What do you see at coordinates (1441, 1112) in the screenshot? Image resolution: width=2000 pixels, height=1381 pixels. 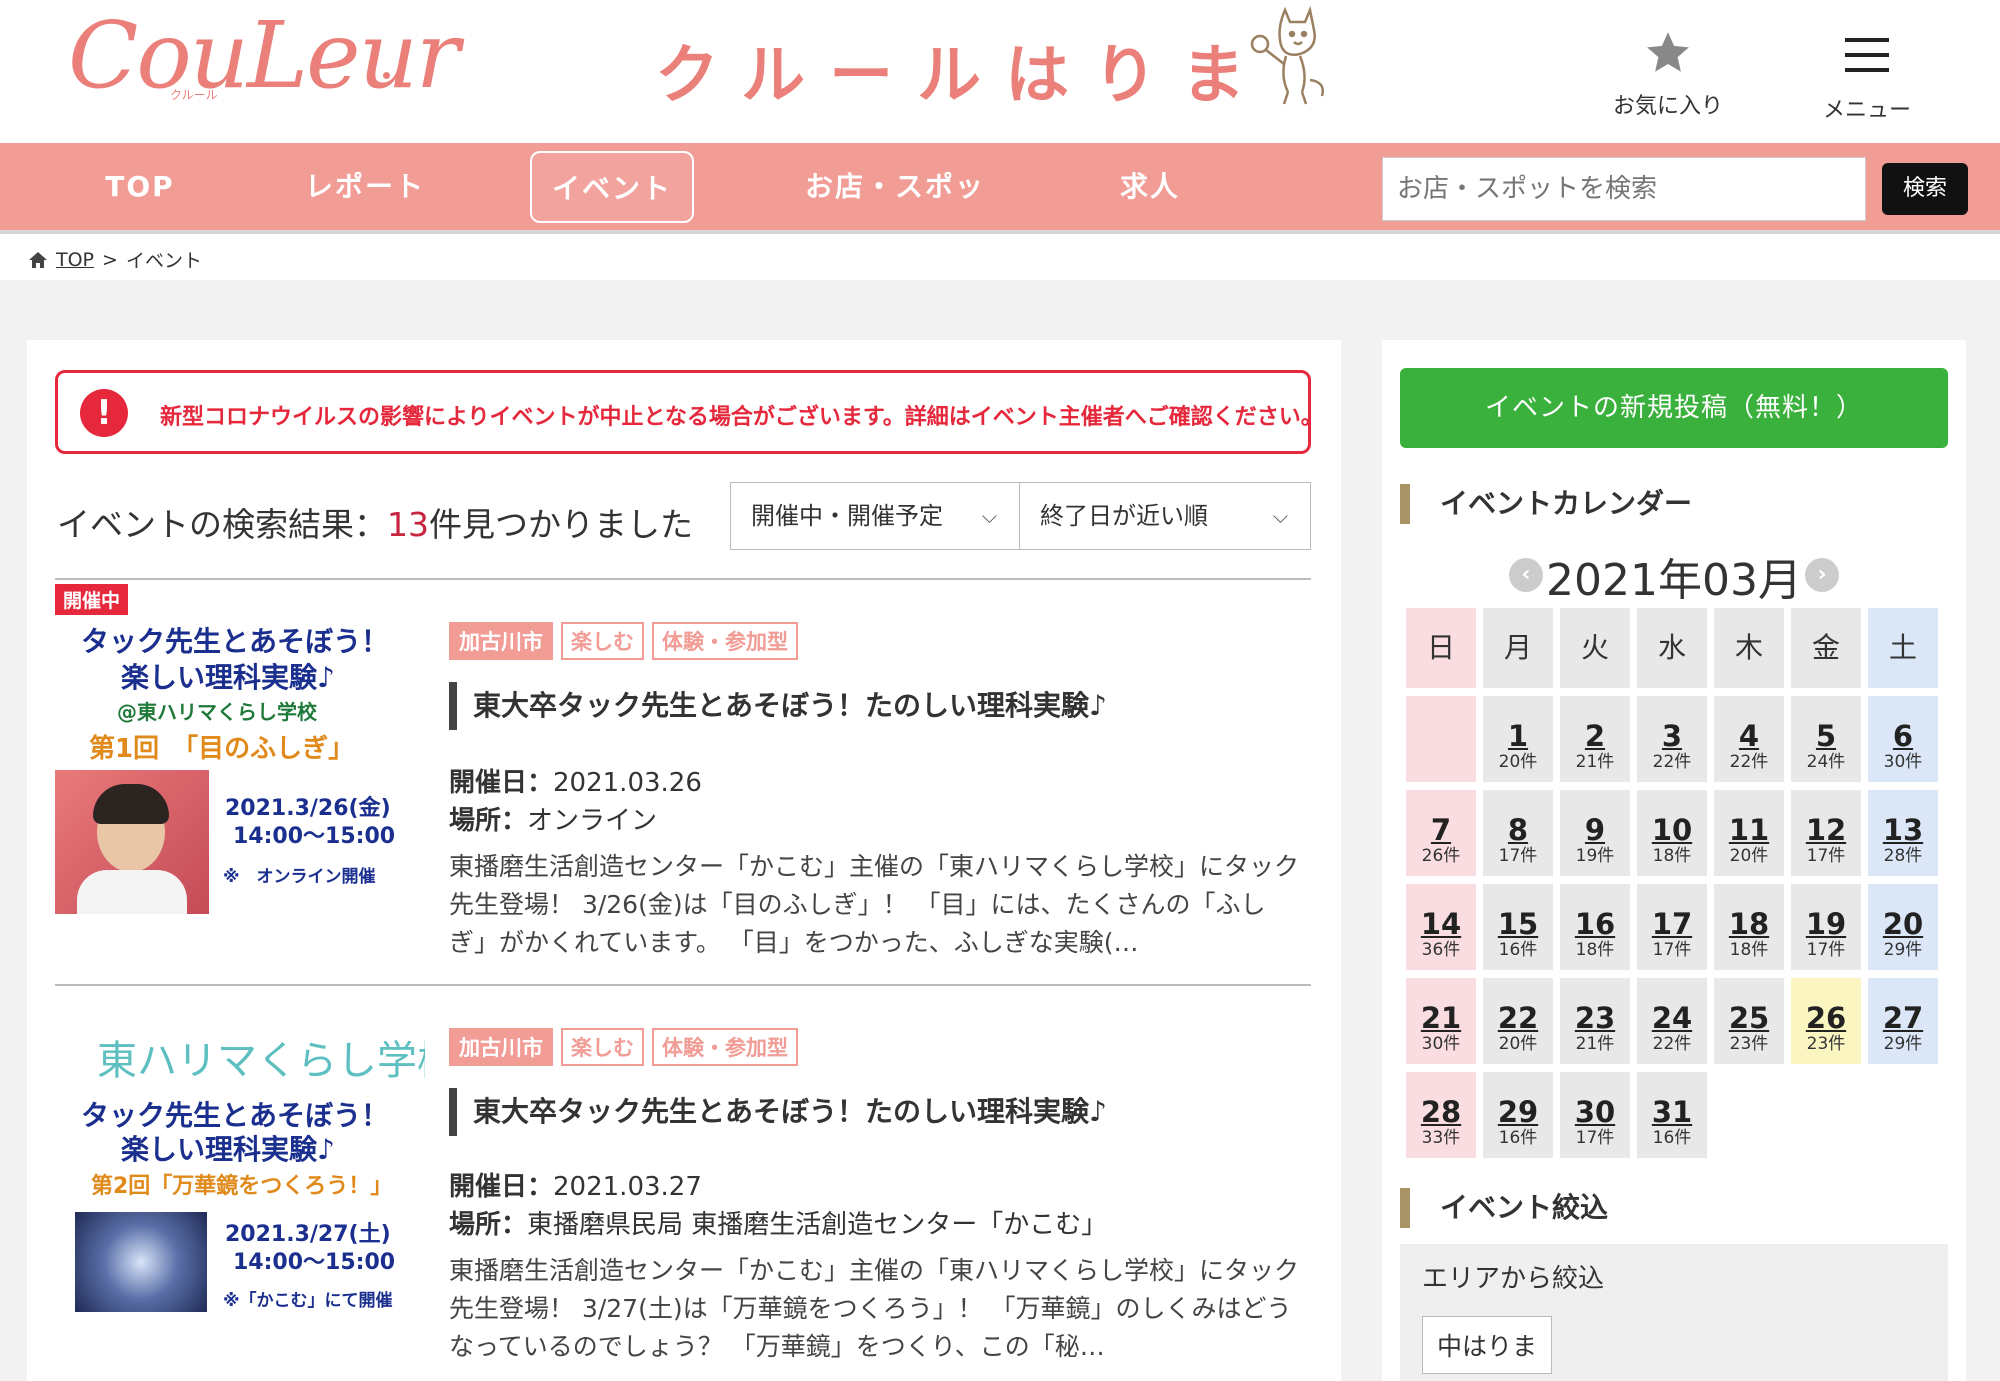 I see `calendar-day-number: 28` at bounding box center [1441, 1112].